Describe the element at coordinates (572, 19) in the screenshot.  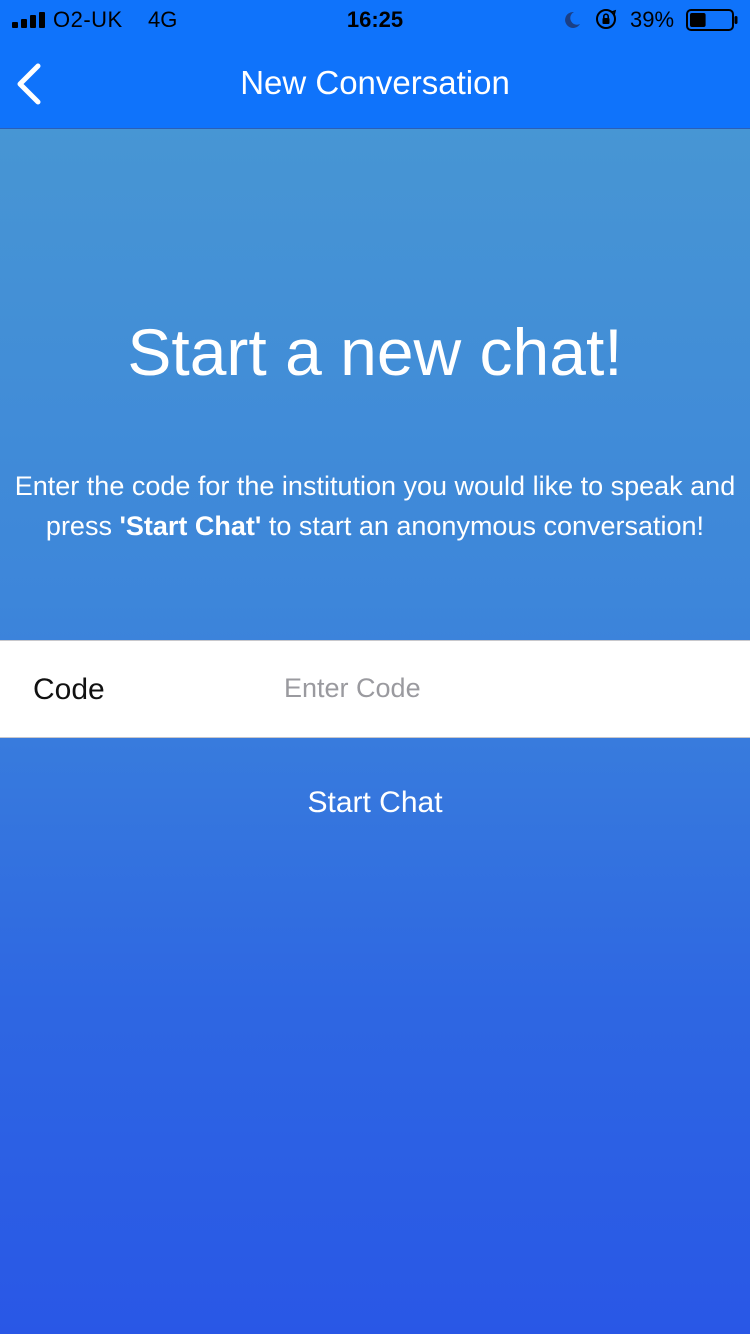
I see `moon-icon` at that location.